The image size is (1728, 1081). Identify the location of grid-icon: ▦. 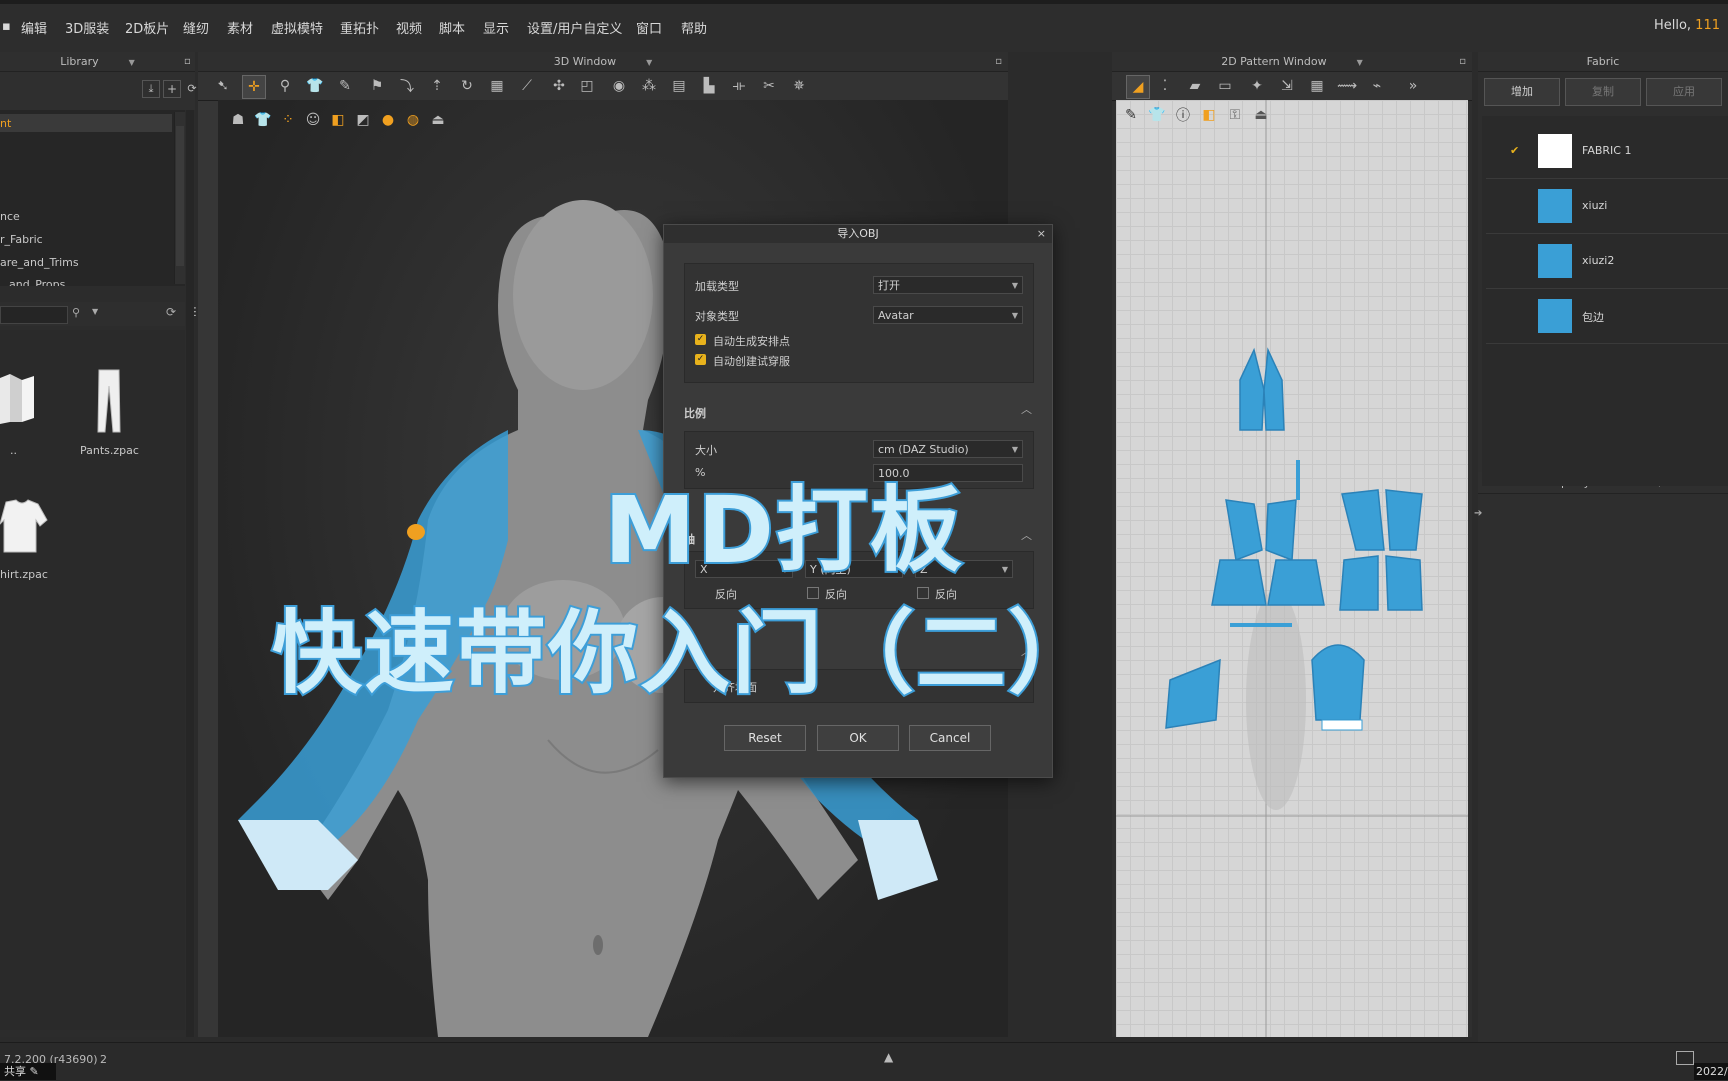
(497, 86).